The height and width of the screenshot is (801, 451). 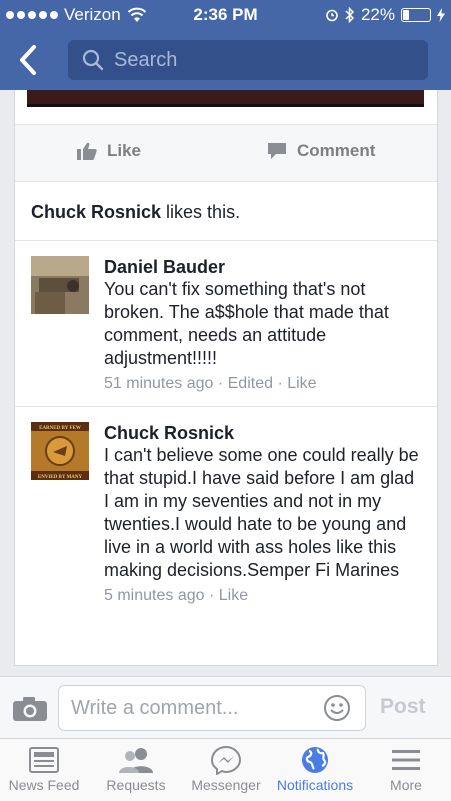 What do you see at coordinates (60, 477) in the screenshot?
I see `avatar-caption-bottom: ENVIED BY MANY` at bounding box center [60, 477].